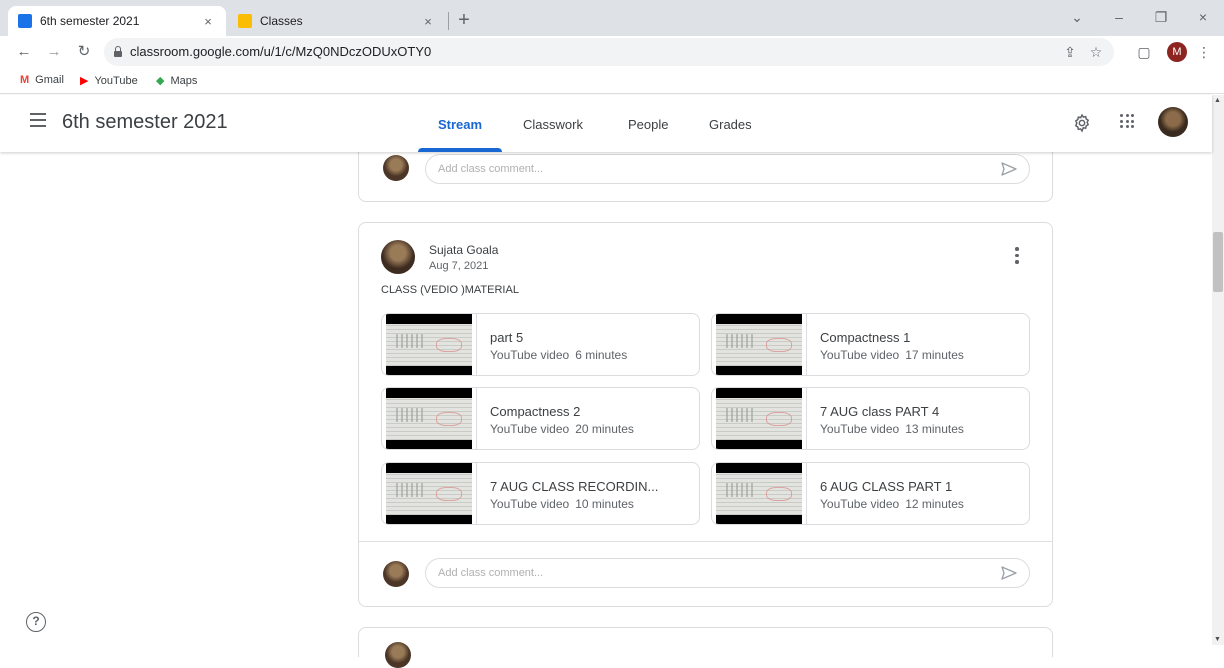 The width and height of the screenshot is (1224, 668). Describe the element at coordinates (553, 124) in the screenshot. I see `tab-classwork: Classwork` at that location.